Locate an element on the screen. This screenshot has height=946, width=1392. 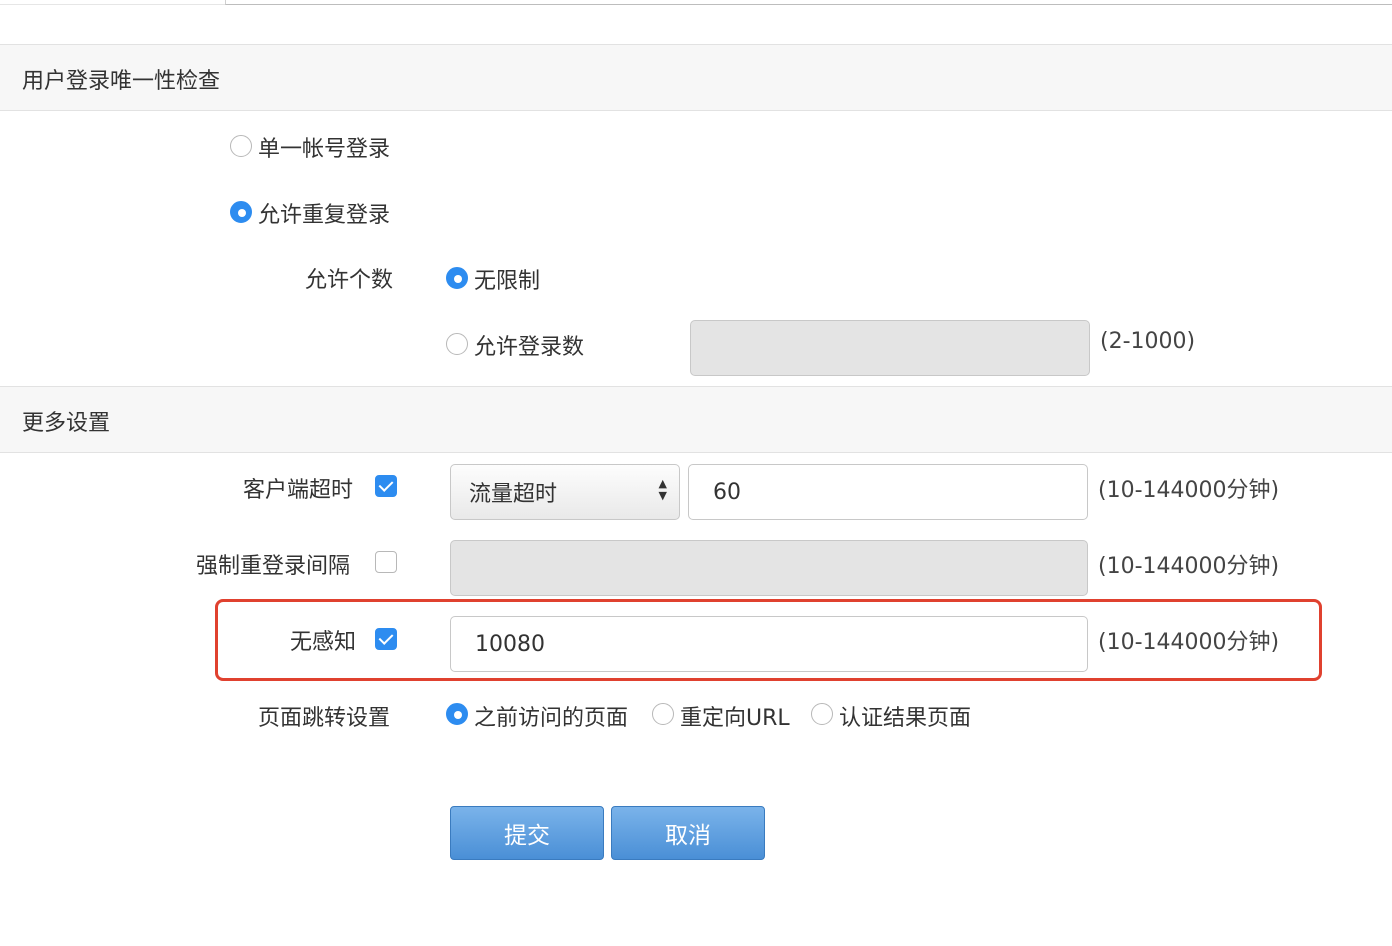
section-title: 更多设置 is located at coordinates (66, 423).